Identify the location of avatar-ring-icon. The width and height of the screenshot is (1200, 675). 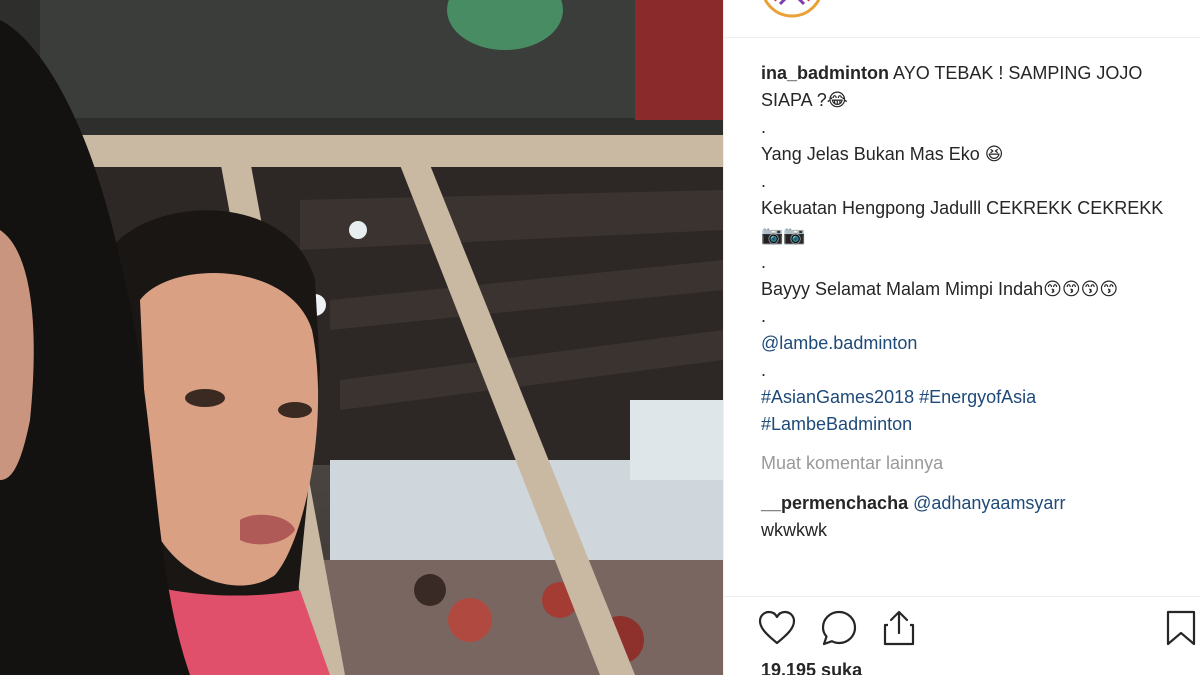
(792, 9).